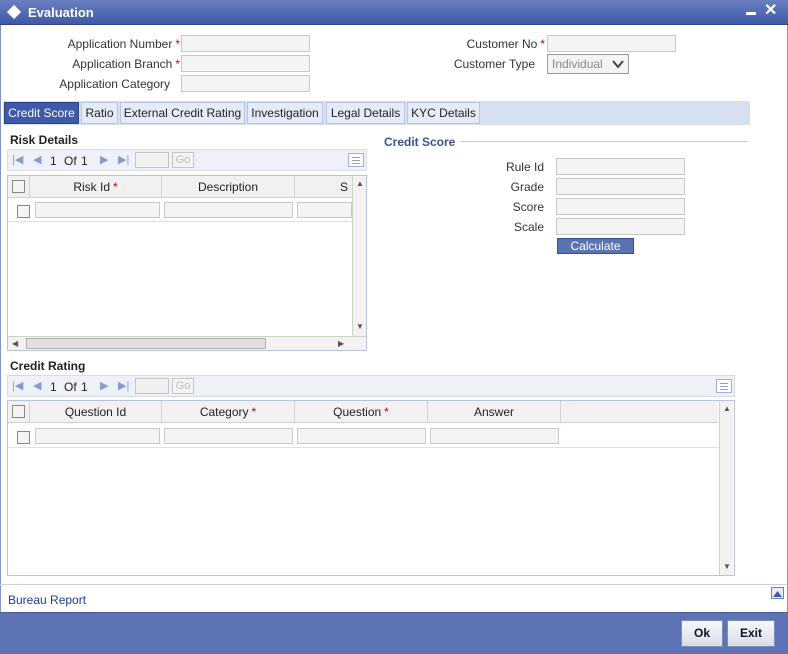 This screenshot has width=788, height=654. What do you see at coordinates (341, 344) in the screenshot?
I see `scroll-right-icon: ▶` at bounding box center [341, 344].